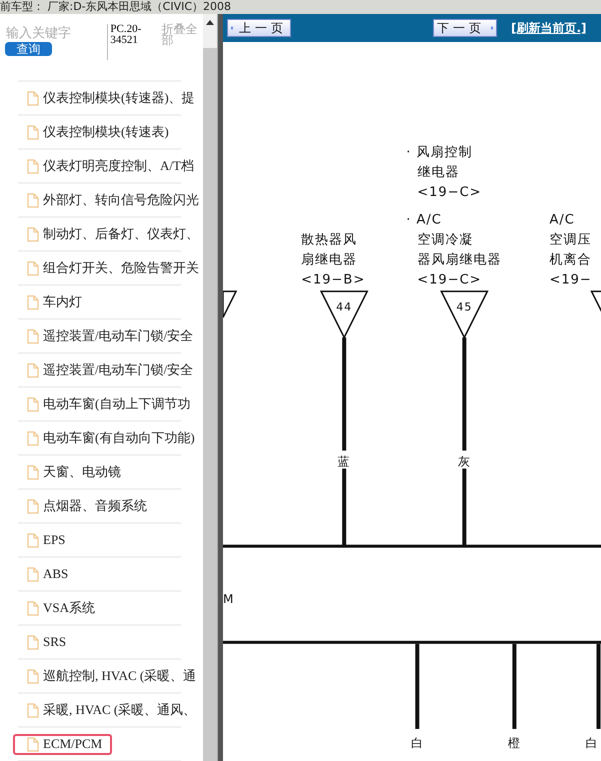 This screenshot has height=761, width=601. Describe the element at coordinates (439, 152) in the screenshot. I see `relay-label: · 风扇控制` at that location.